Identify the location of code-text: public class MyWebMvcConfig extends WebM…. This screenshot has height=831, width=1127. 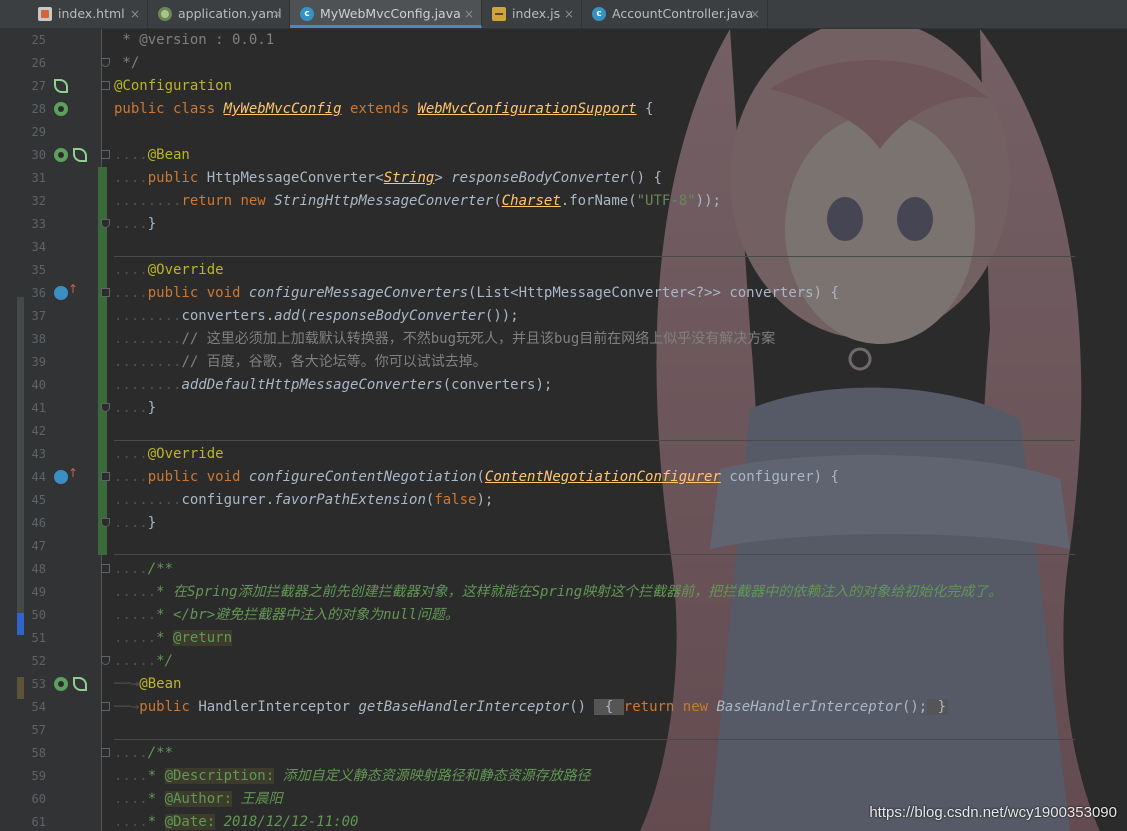
(383, 109).